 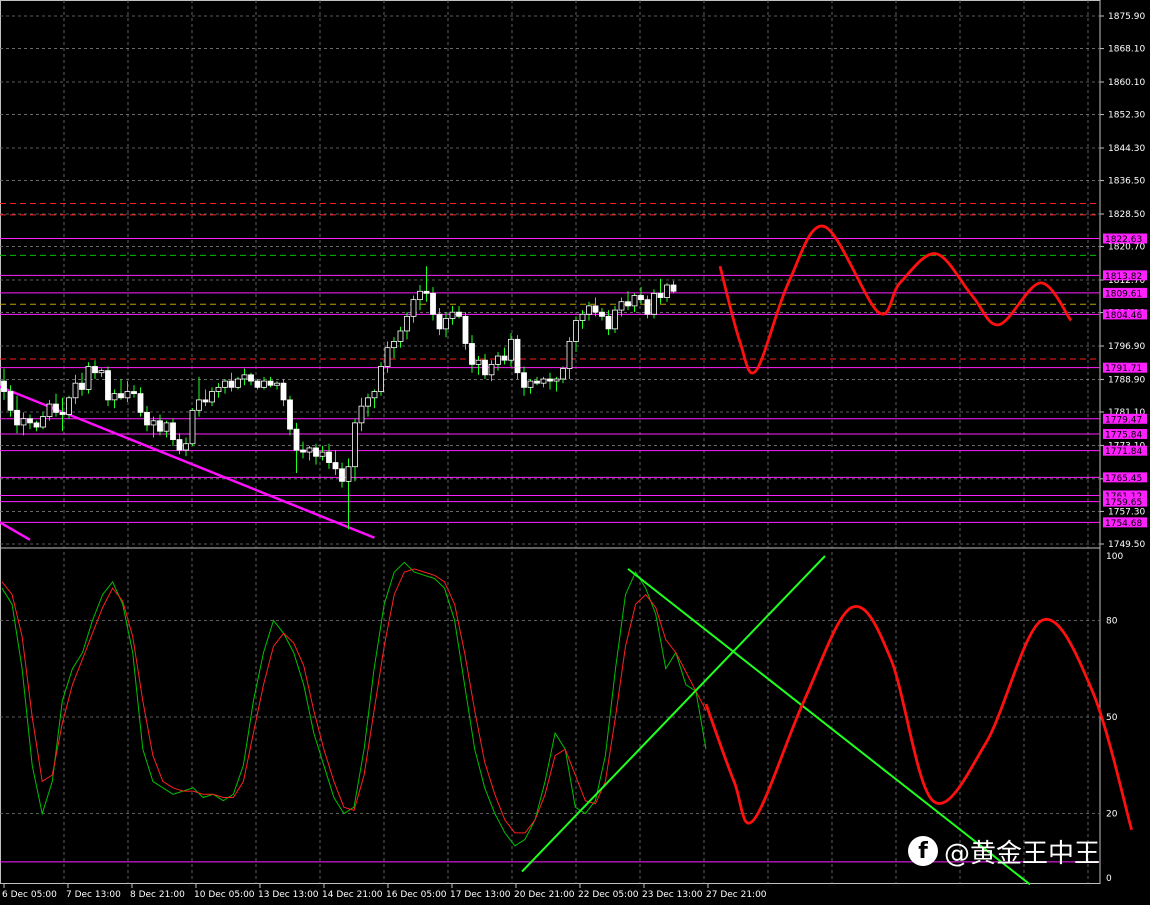 I want to click on price-tag-label: 1775.84, so click(x=1123, y=435).